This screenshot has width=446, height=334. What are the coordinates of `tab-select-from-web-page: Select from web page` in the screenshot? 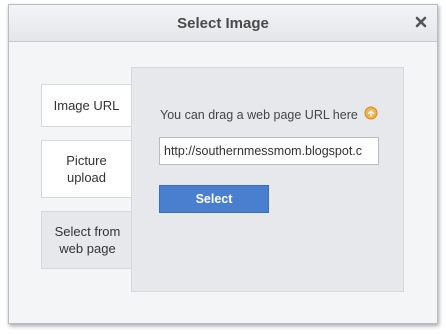 It's located at (87, 240).